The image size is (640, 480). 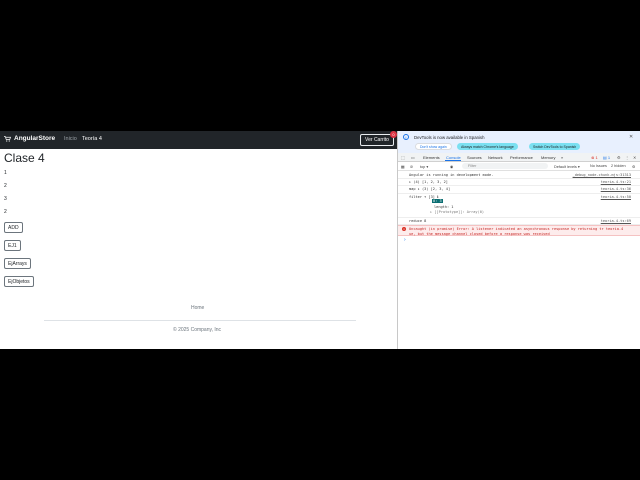 I want to click on sidebar-toggle-icon: ▦, so click(x=403, y=166).